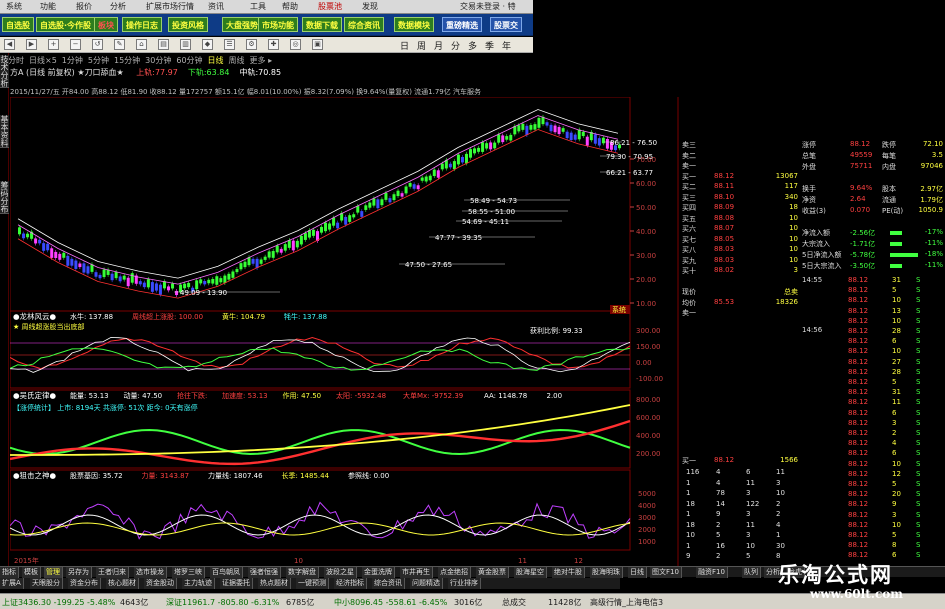  Describe the element at coordinates (258, 6) in the screenshot. I see `menu-item-6: 工具` at that location.